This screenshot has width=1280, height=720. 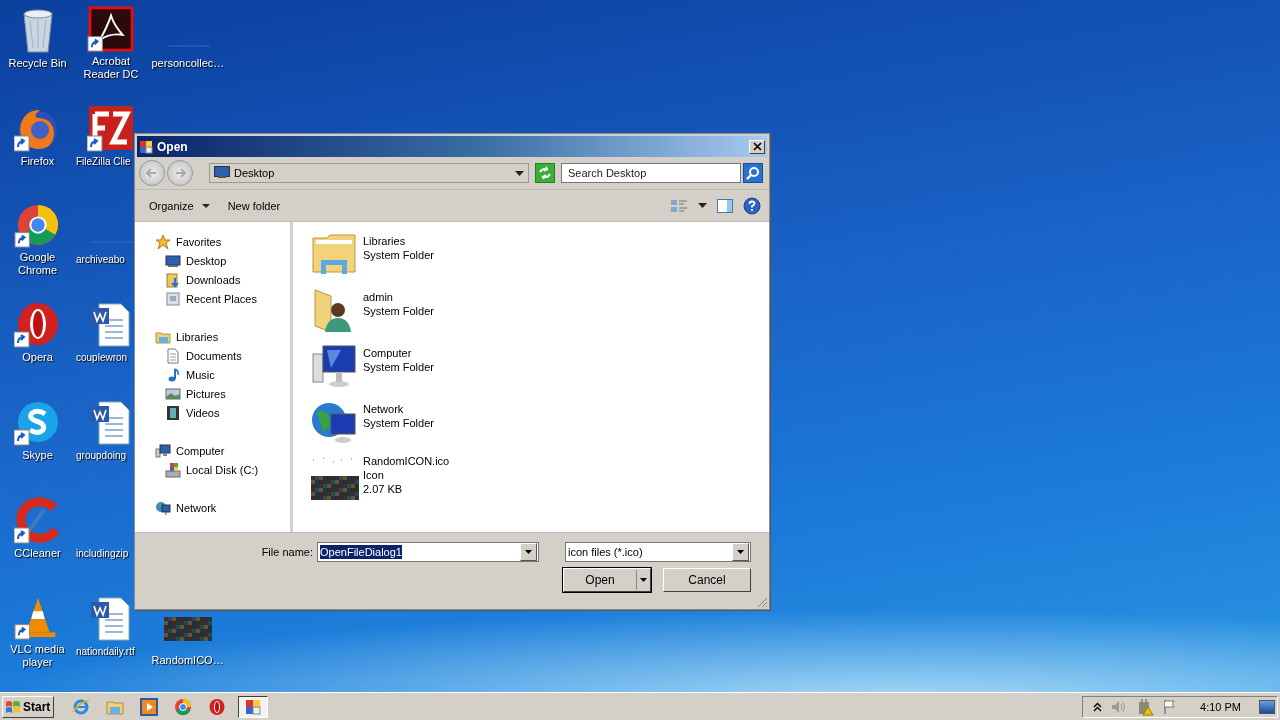 What do you see at coordinates (173, 393) in the screenshot?
I see `pictures-icon` at bounding box center [173, 393].